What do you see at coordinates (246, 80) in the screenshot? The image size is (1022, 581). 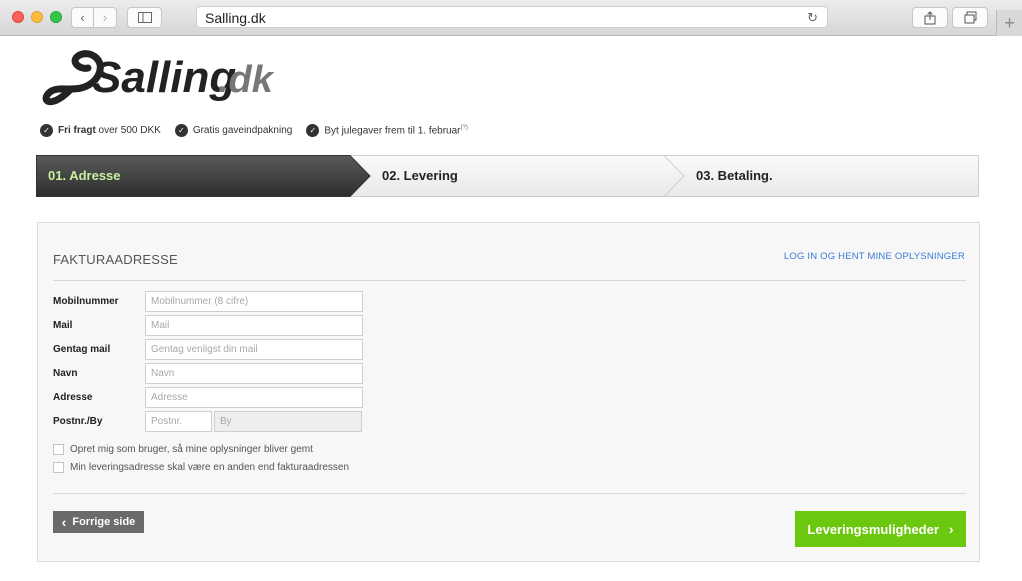 I see `logo-text-suffix: .dk` at bounding box center [246, 80].